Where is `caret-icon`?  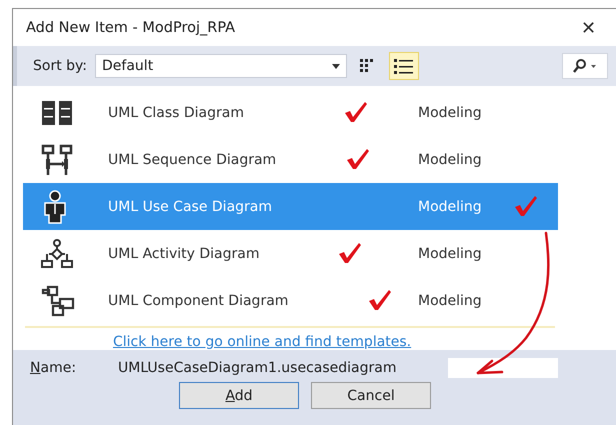 caret-icon is located at coordinates (336, 66).